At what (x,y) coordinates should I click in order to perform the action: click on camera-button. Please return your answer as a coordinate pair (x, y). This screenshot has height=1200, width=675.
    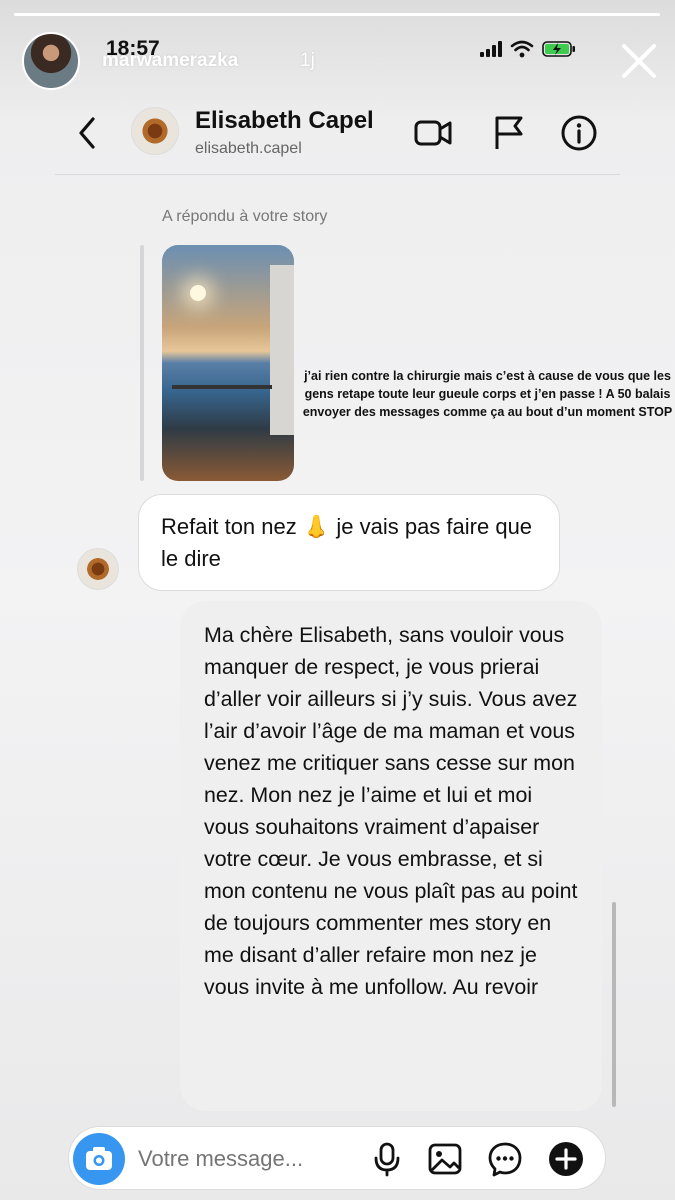
    Looking at the image, I should click on (99, 1159).